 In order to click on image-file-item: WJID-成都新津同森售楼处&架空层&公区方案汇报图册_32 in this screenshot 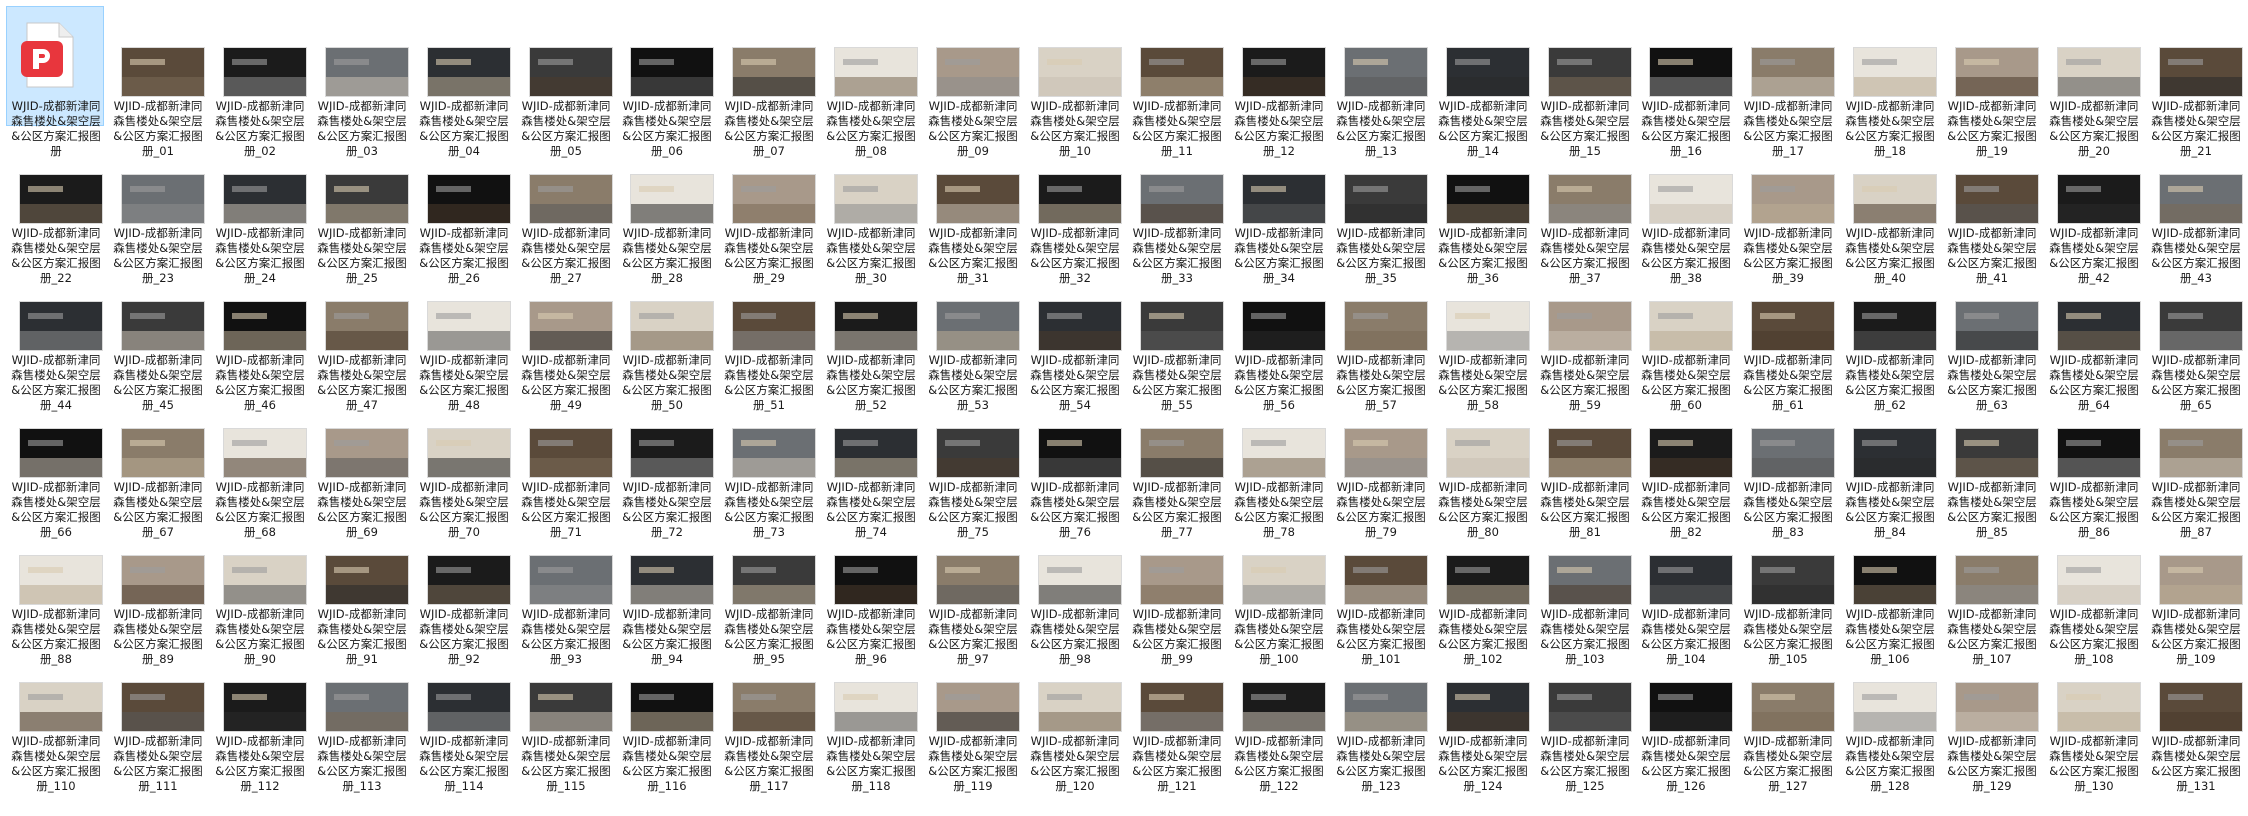, I will do `click(1074, 209)`.